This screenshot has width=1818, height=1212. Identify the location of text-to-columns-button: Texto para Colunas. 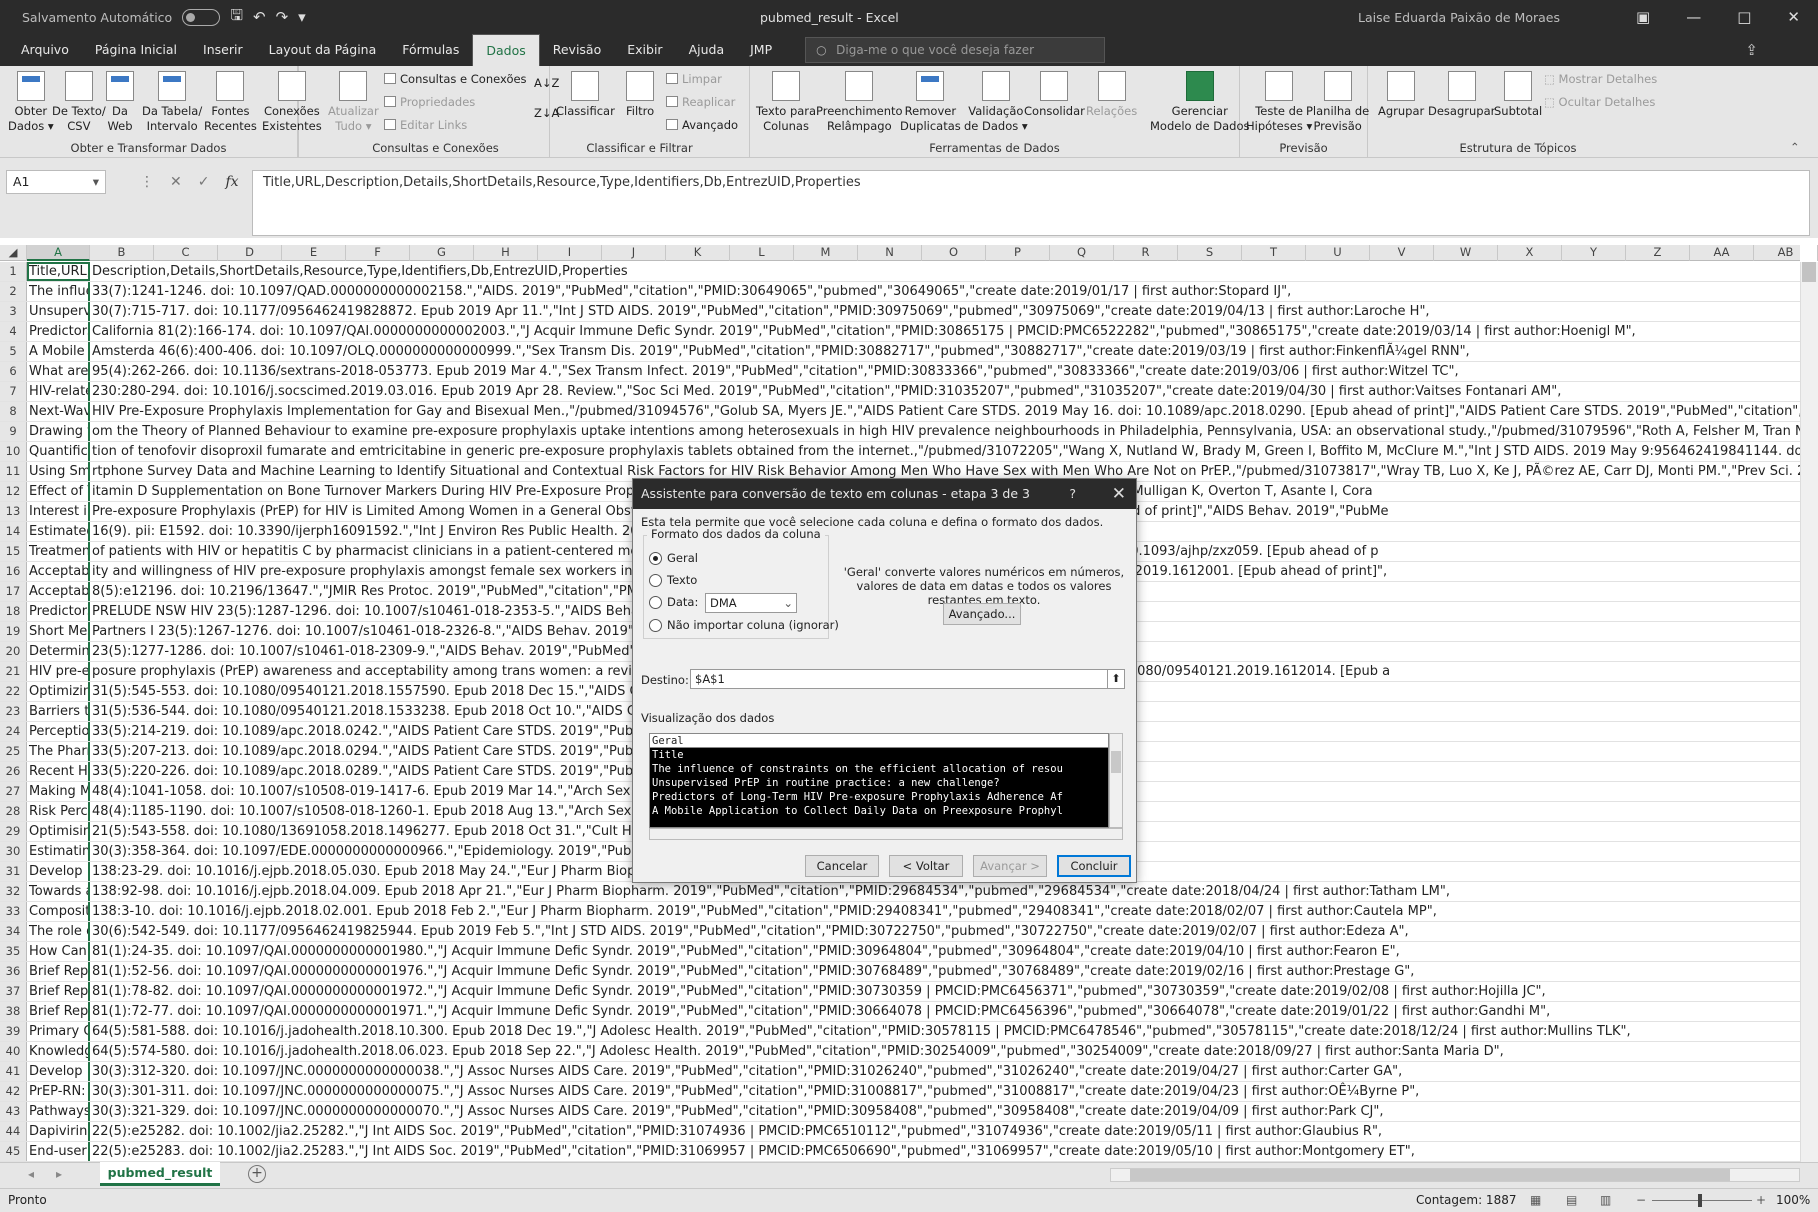
(786, 102).